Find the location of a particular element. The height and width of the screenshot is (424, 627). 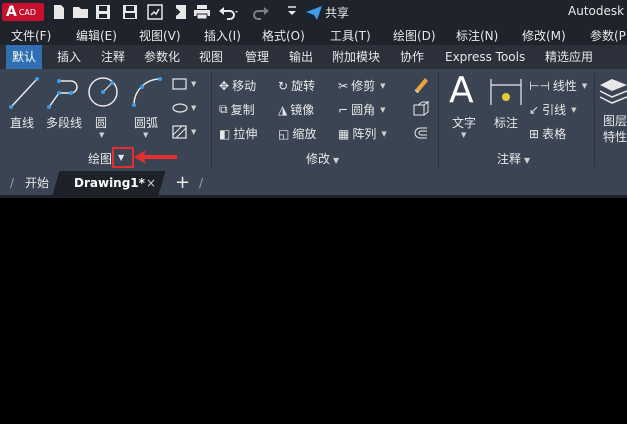

linear-dimension-icon: ⊢⊣ is located at coordinates (539, 85).